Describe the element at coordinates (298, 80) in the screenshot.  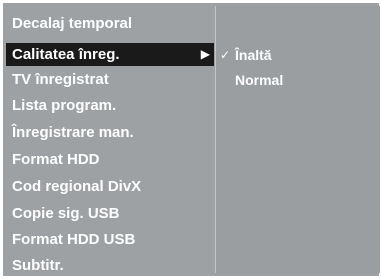
I see `submenu-option-normal: Normal` at that location.